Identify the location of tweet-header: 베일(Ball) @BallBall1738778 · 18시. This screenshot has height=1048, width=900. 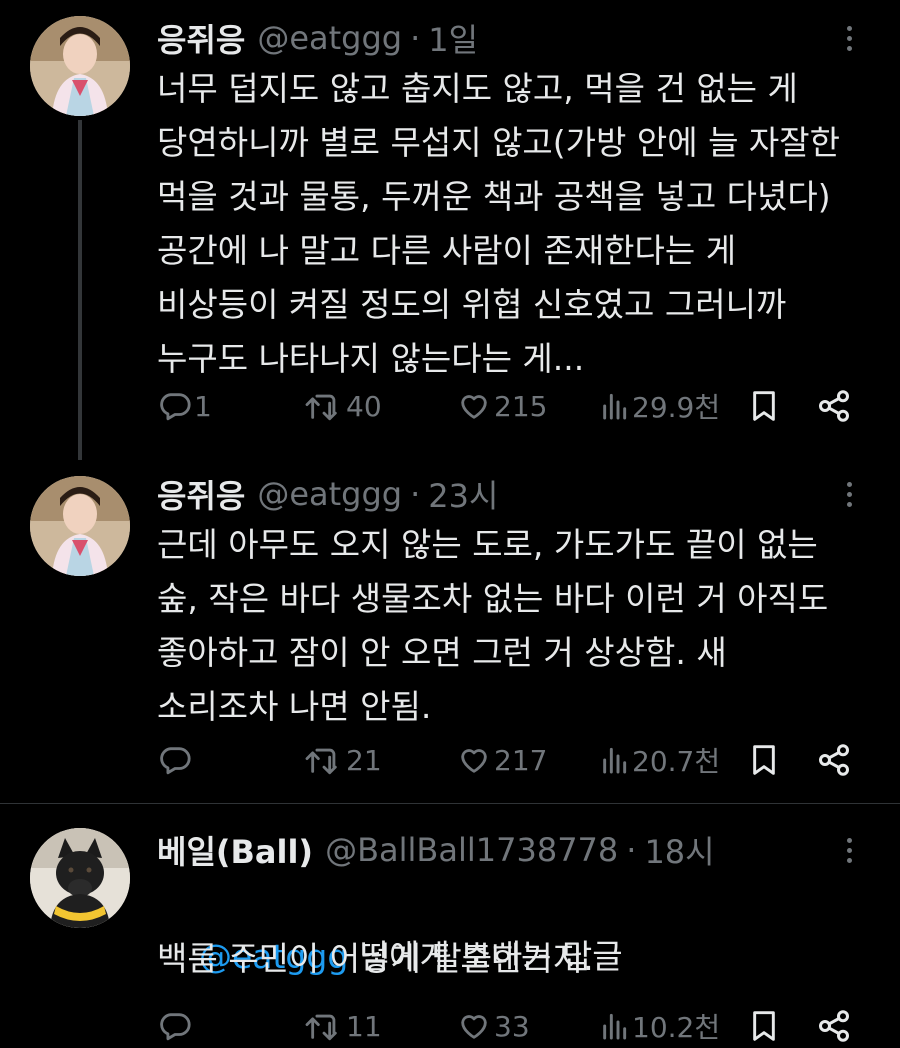
(436, 850).